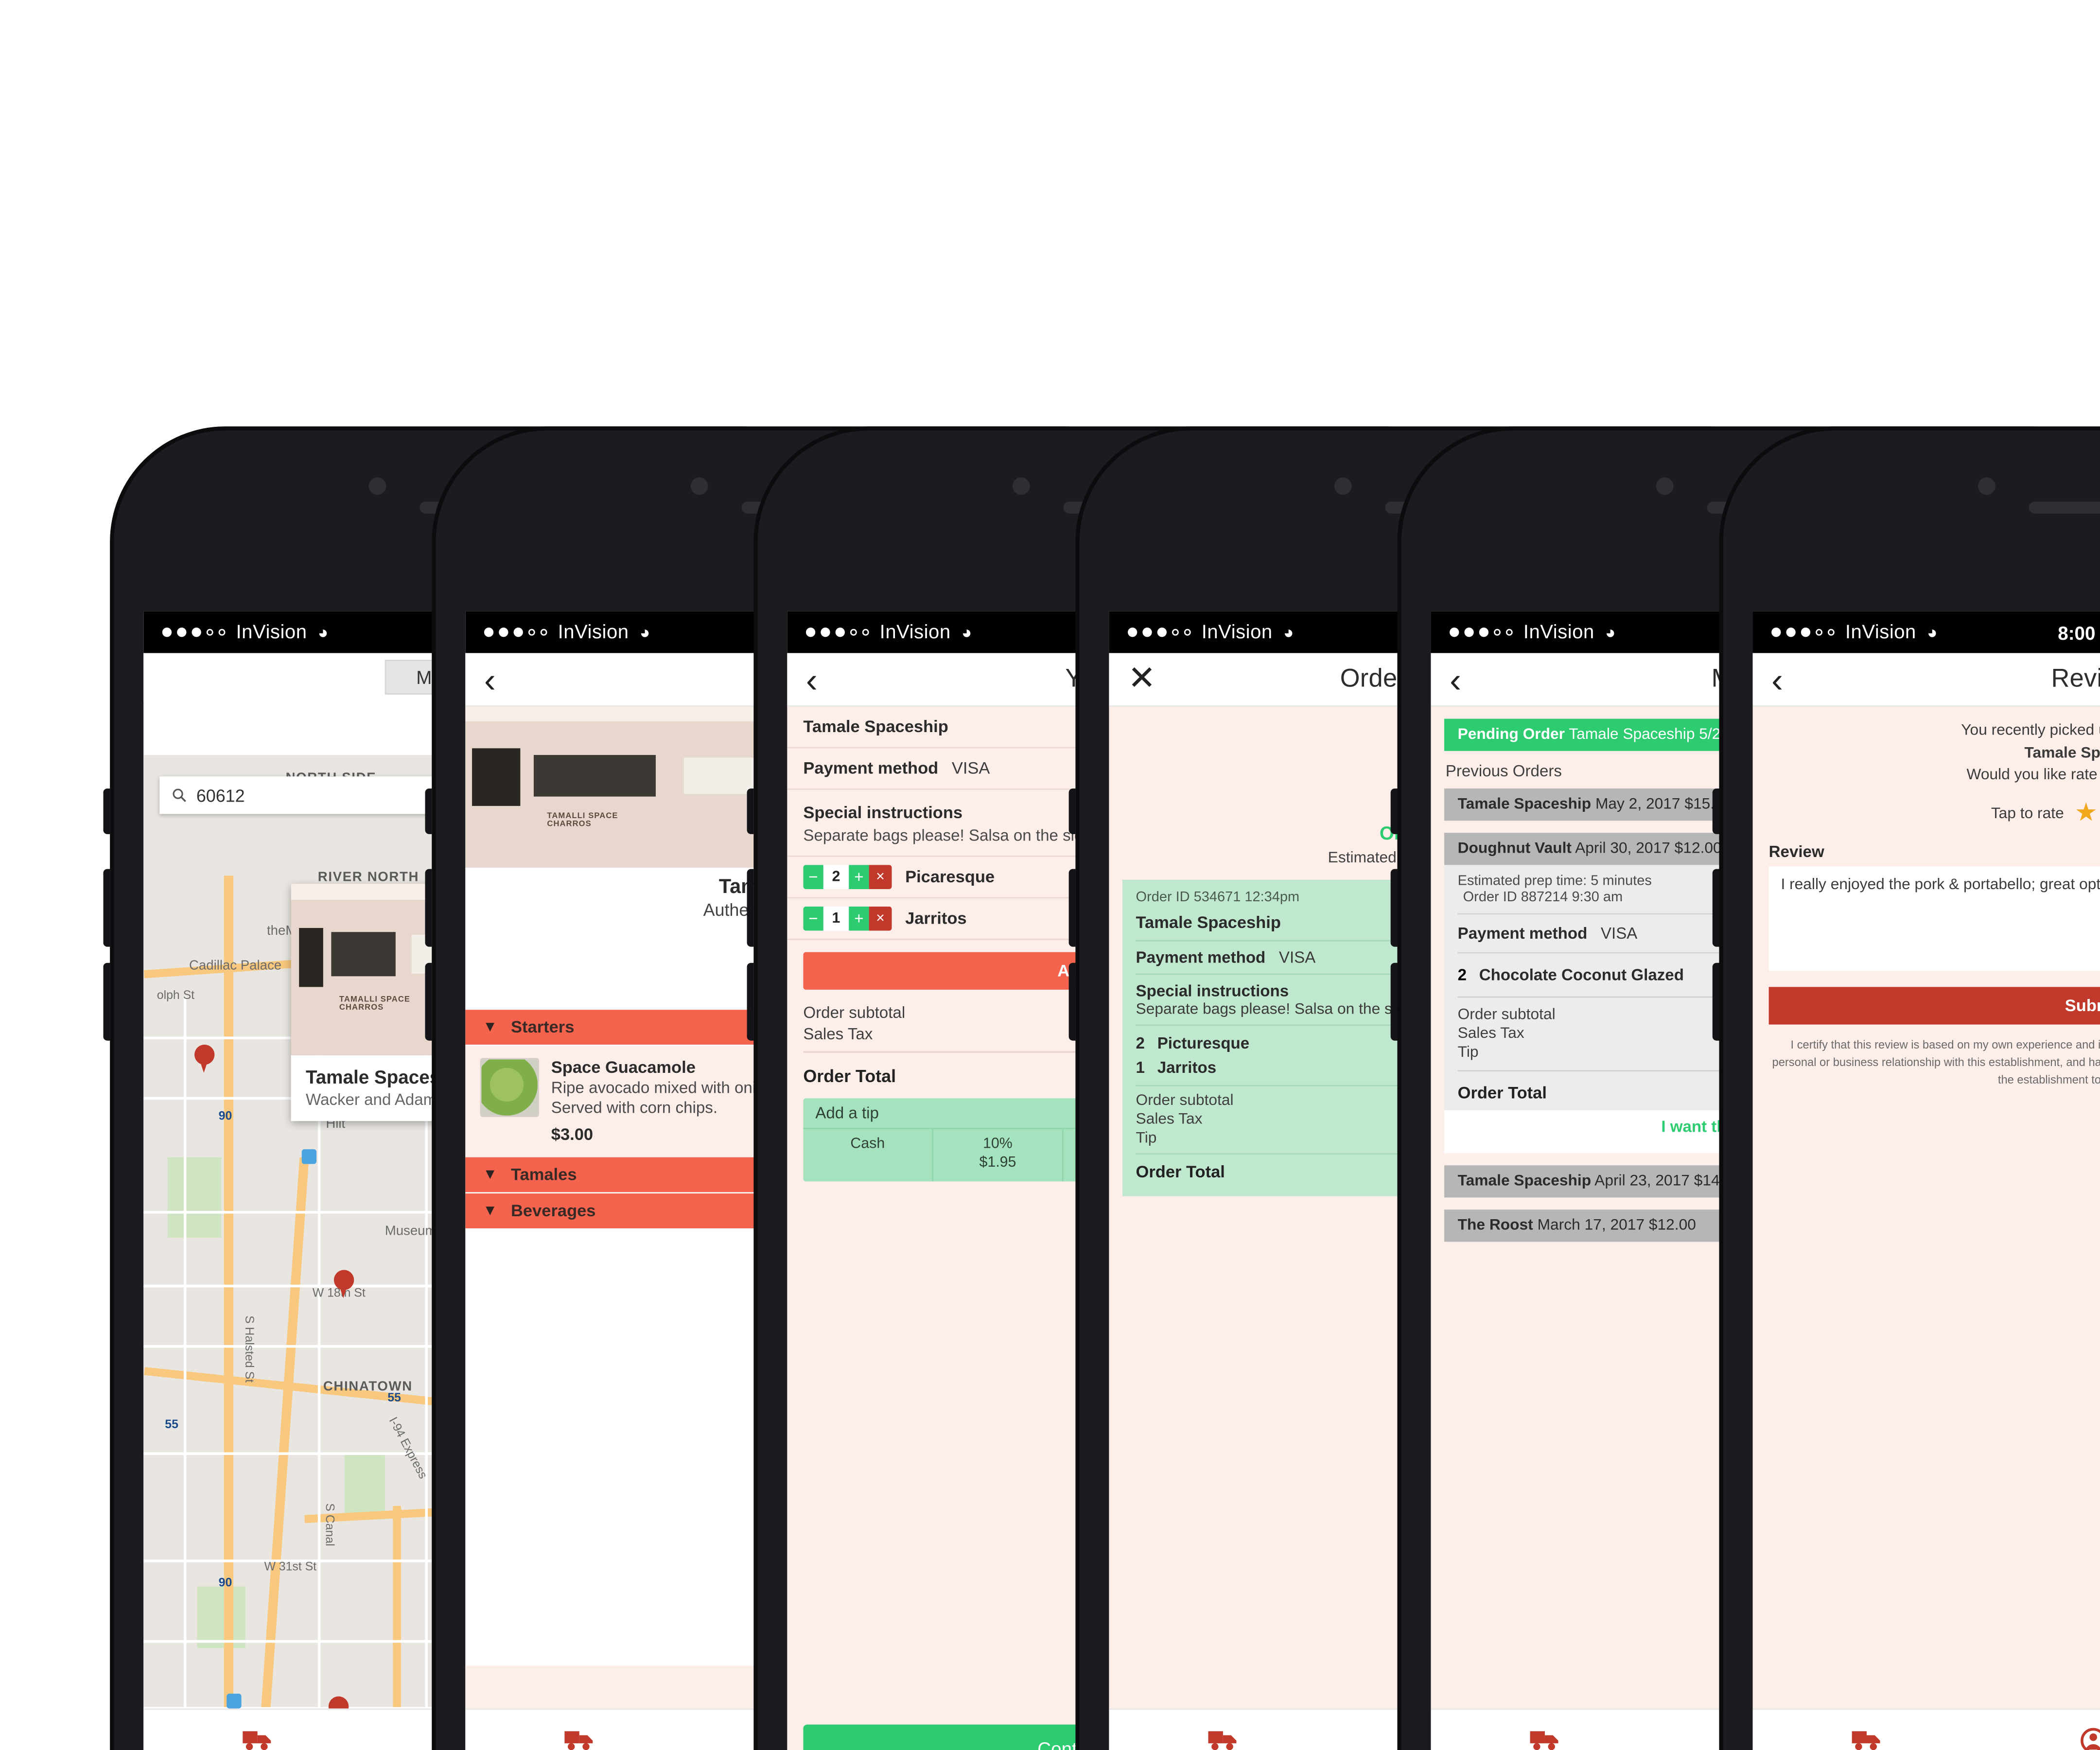 This screenshot has height=1750, width=2100. I want to click on order-vendor: Doughnut Vault, so click(1514, 848).